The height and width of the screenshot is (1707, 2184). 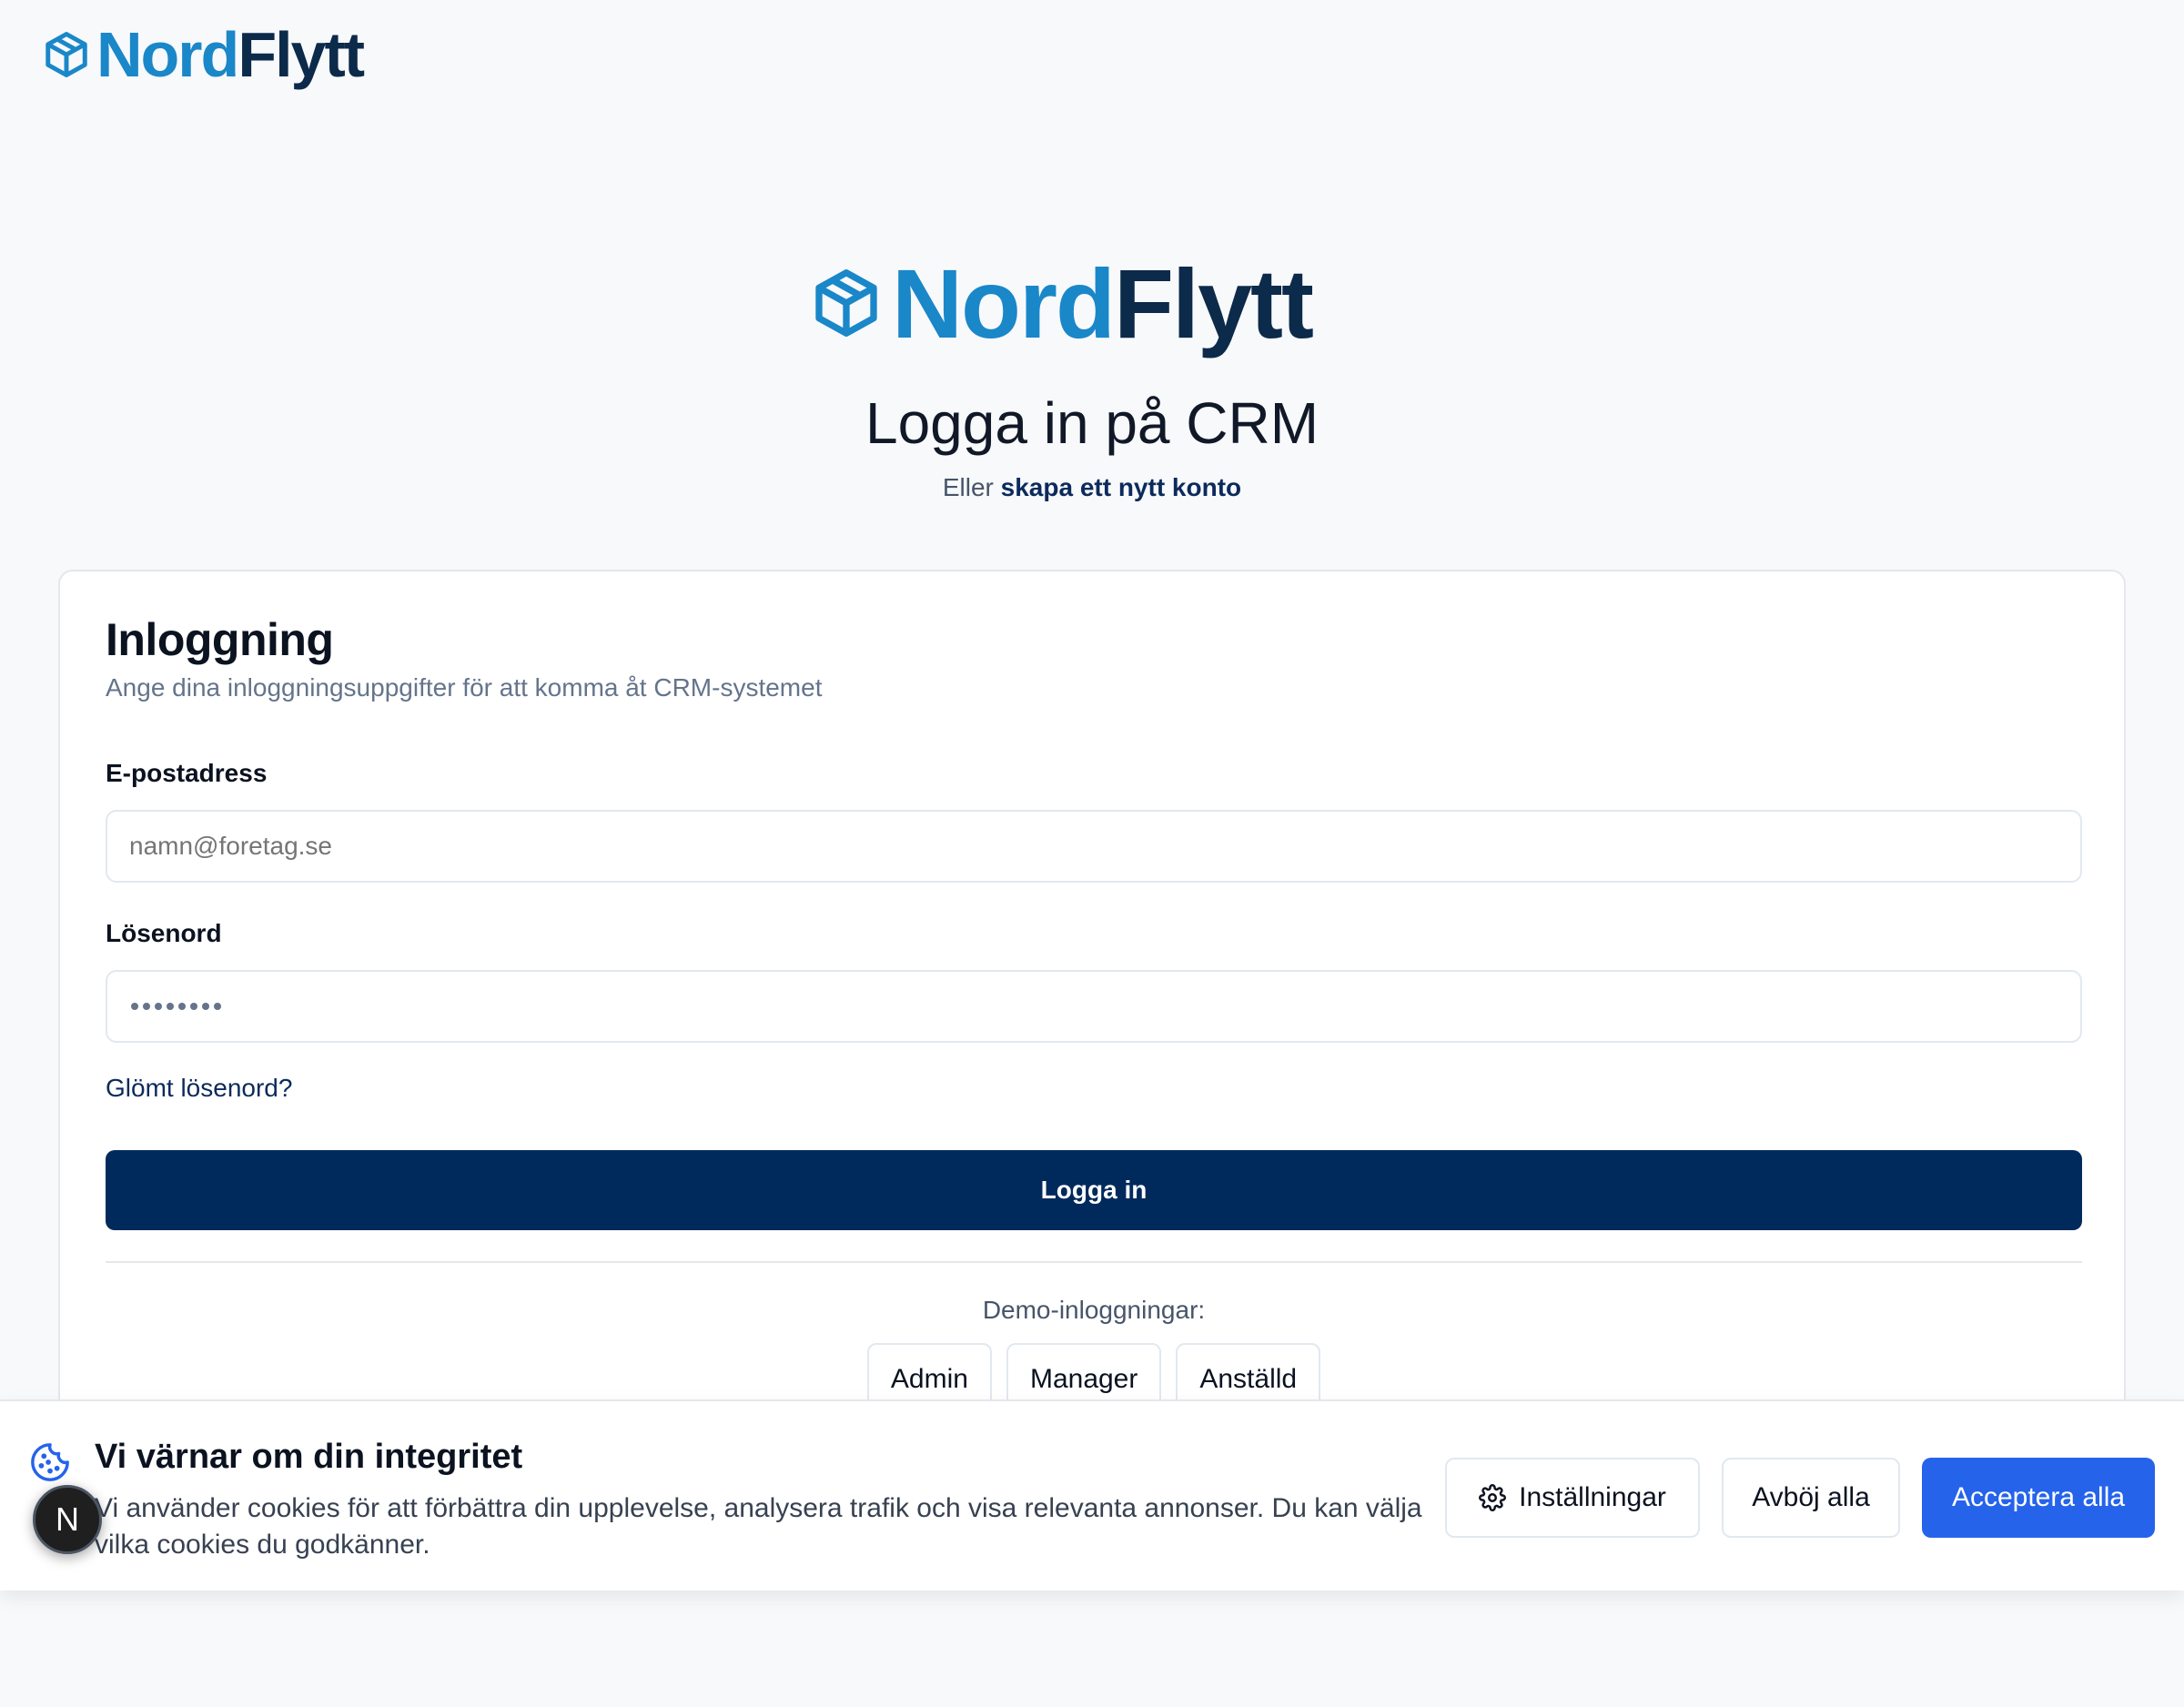 What do you see at coordinates (1094, 847) in the screenshot?
I see `email-field` at bounding box center [1094, 847].